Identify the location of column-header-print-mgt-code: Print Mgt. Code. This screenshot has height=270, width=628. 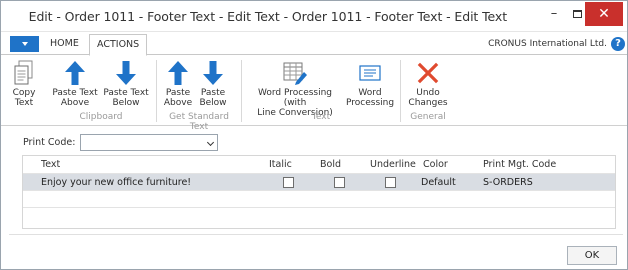
(519, 164).